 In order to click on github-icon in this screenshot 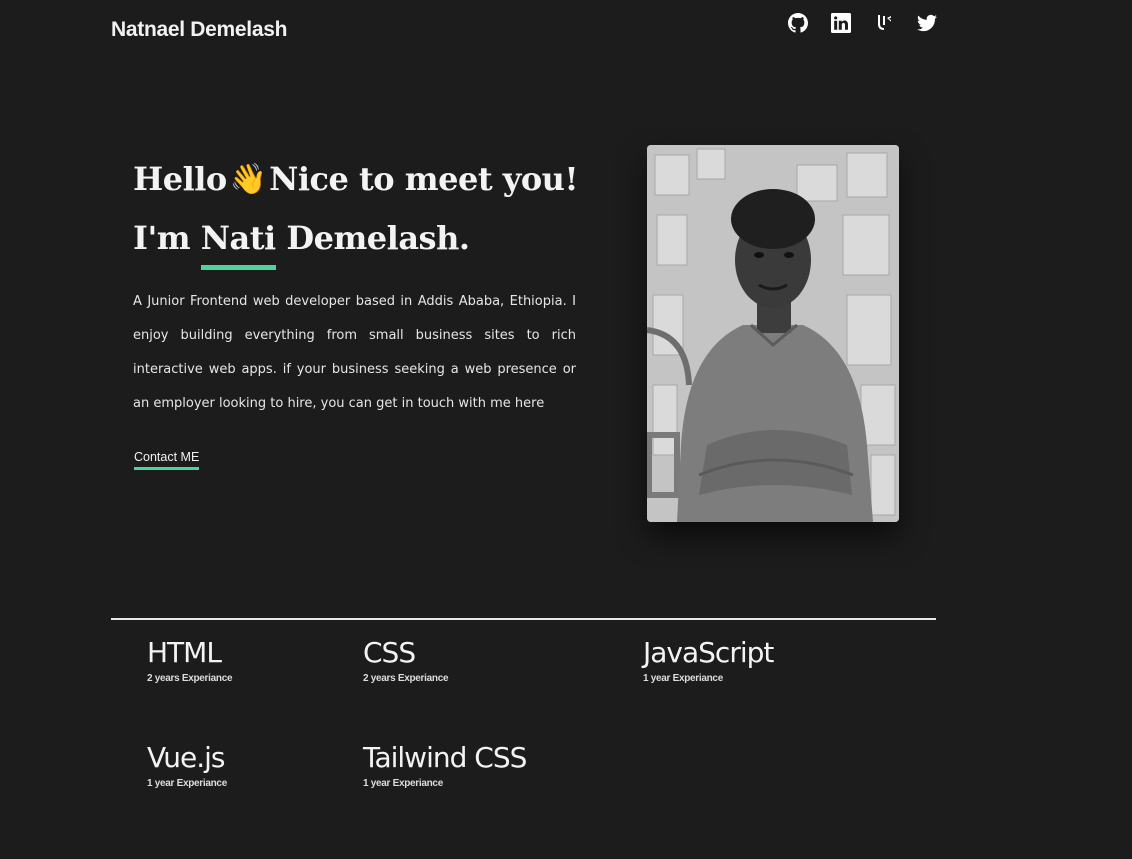, I will do `click(798, 23)`.